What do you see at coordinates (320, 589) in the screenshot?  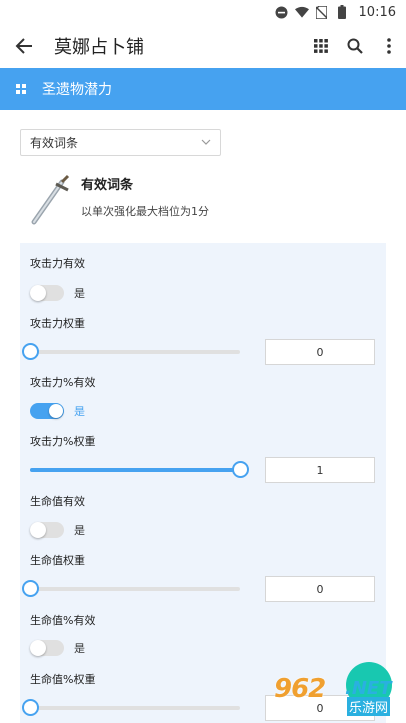 I see `hp-weight-input: 0` at bounding box center [320, 589].